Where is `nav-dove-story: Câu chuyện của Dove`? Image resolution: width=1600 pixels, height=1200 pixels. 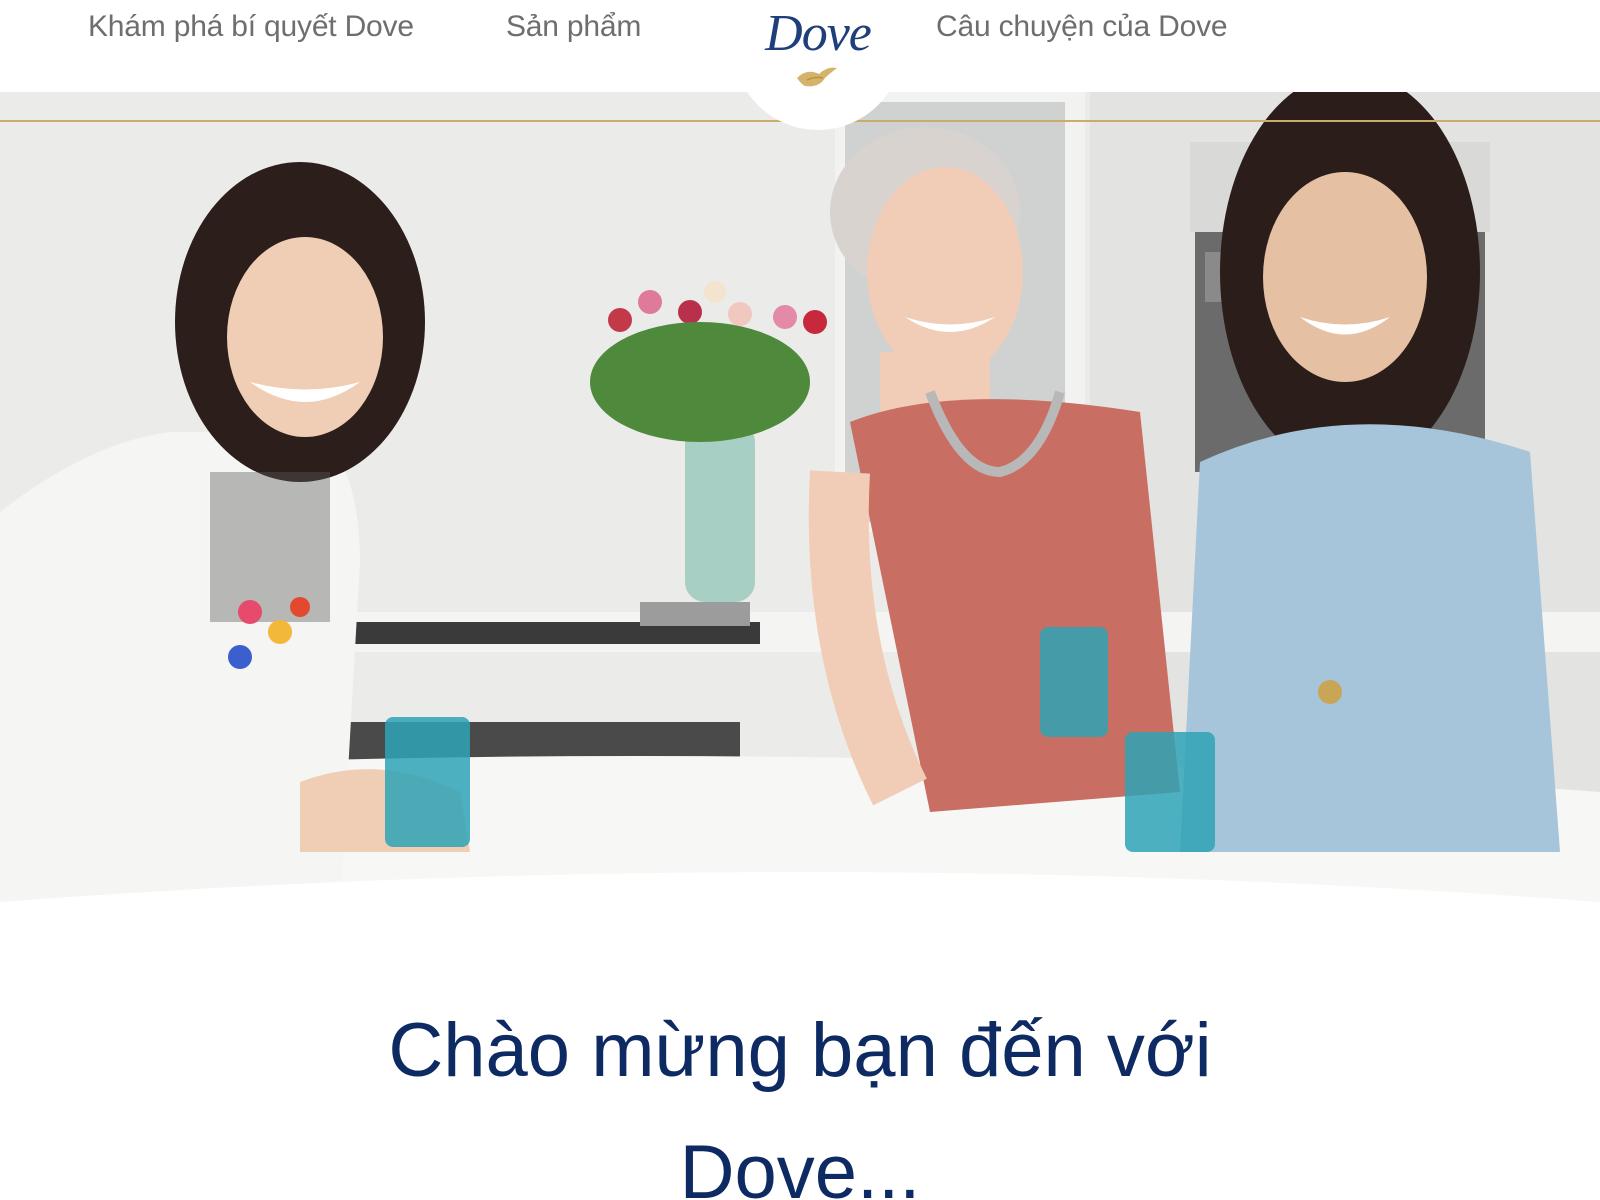 nav-dove-story: Câu chuyện của Dove is located at coordinates (1082, 27).